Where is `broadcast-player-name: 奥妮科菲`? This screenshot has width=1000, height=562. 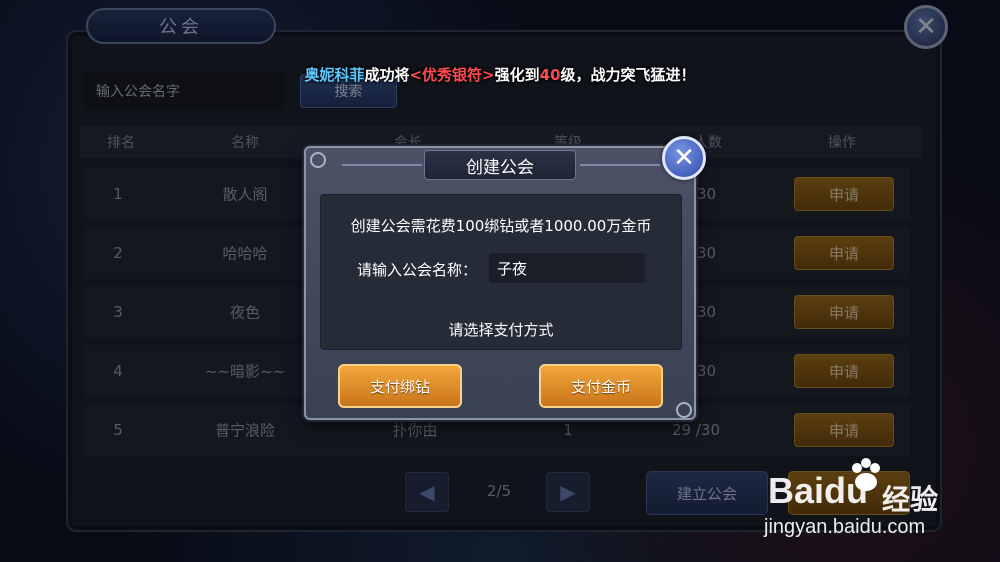 broadcast-player-name: 奥妮科菲 is located at coordinates (334, 75).